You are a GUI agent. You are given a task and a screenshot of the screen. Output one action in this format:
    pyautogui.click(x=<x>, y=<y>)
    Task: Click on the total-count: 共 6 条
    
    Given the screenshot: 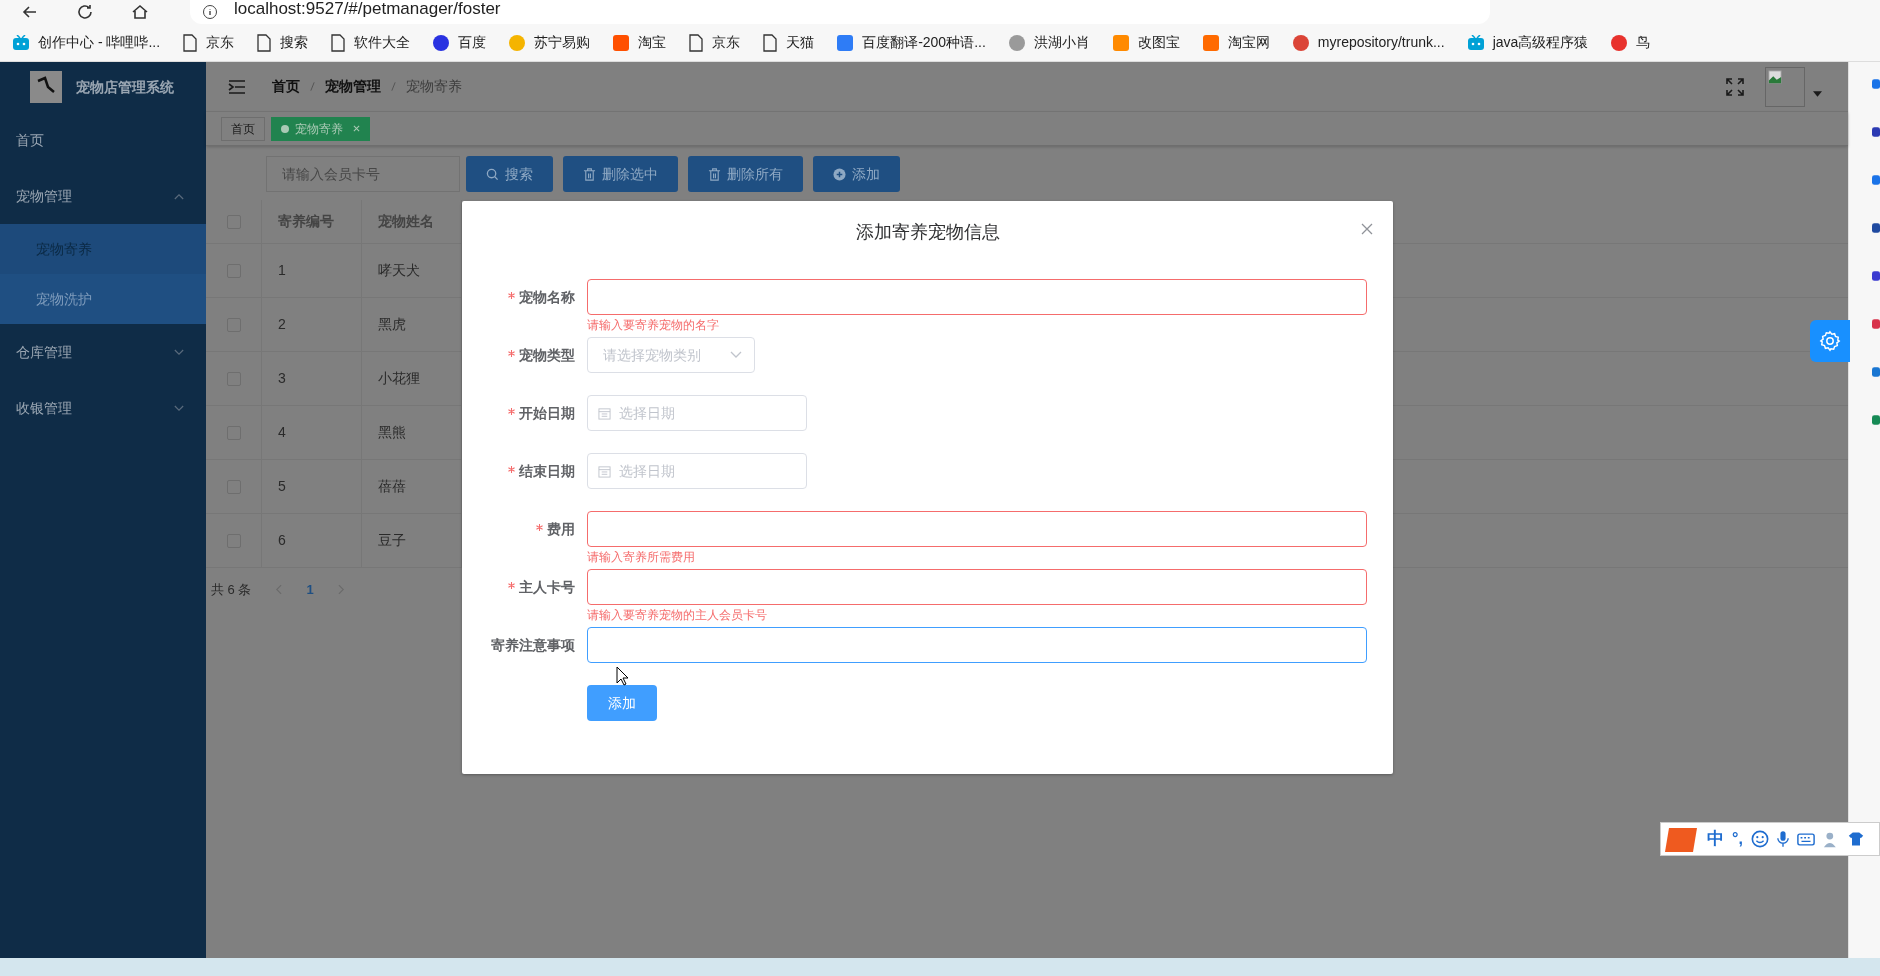 What is the action you would take?
    pyautogui.click(x=231, y=590)
    